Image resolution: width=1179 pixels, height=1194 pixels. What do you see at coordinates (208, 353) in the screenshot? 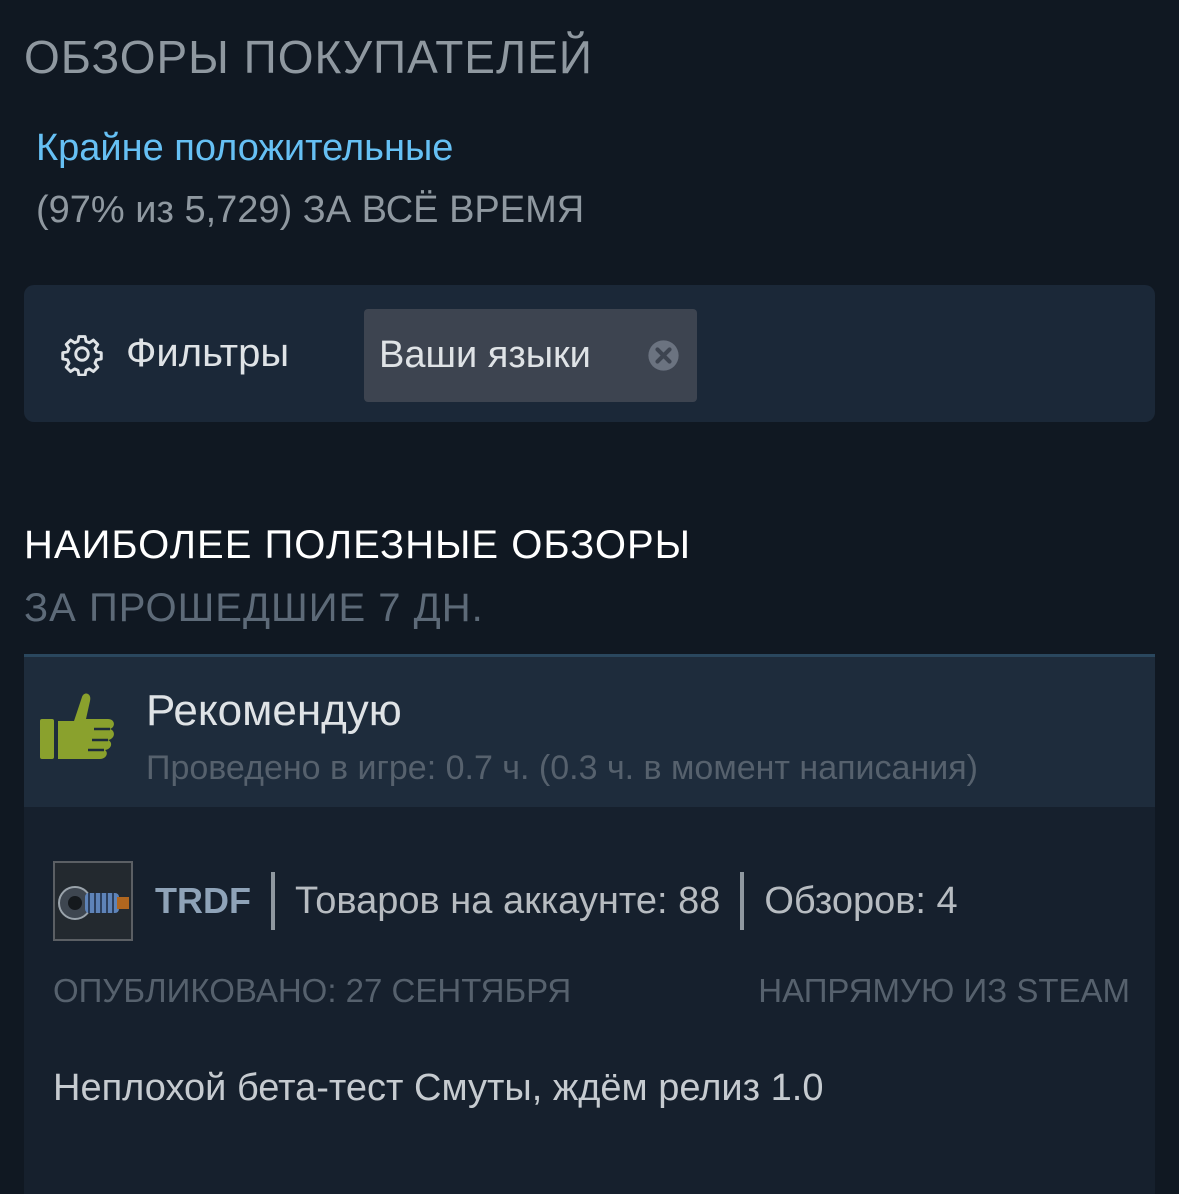
I see `filters-label: Фильтры` at bounding box center [208, 353].